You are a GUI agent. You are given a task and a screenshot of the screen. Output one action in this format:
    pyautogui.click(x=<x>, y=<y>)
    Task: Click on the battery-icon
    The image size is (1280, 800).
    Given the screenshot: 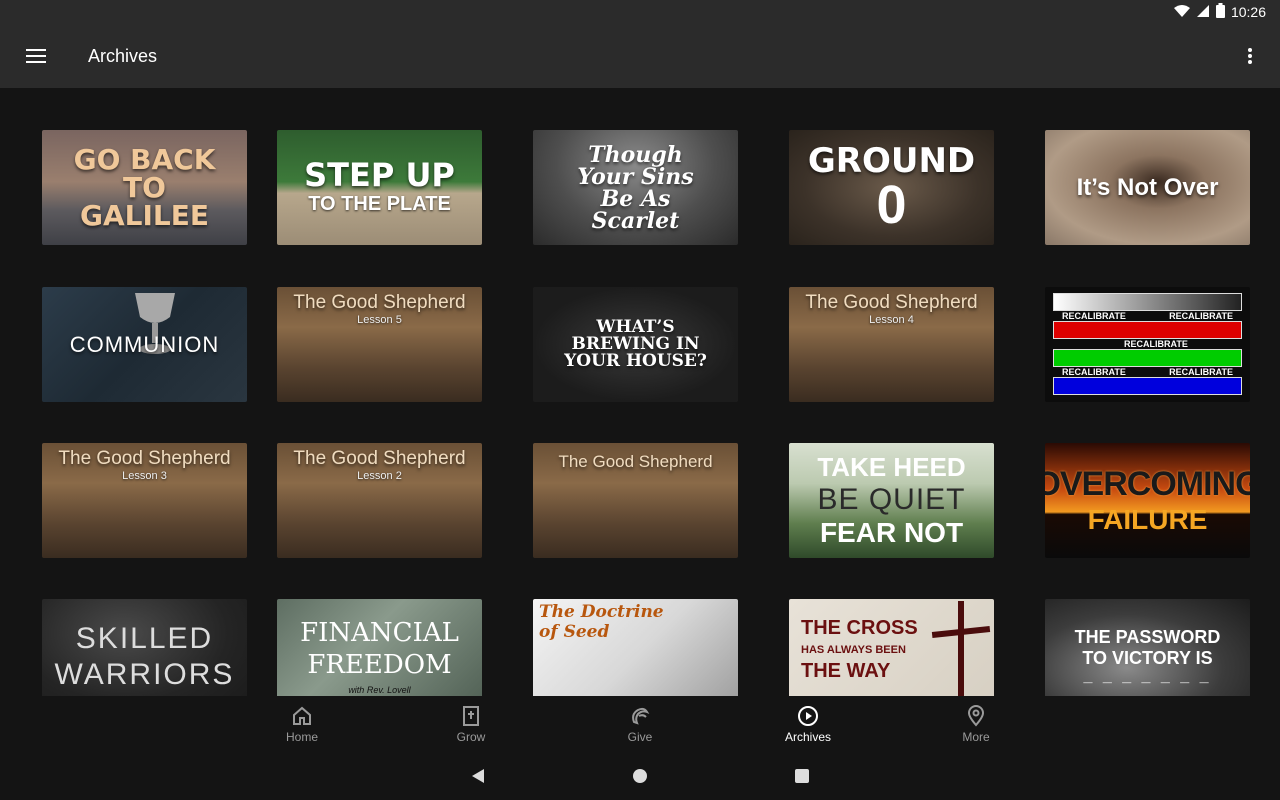 What is the action you would take?
    pyautogui.click(x=1220, y=12)
    